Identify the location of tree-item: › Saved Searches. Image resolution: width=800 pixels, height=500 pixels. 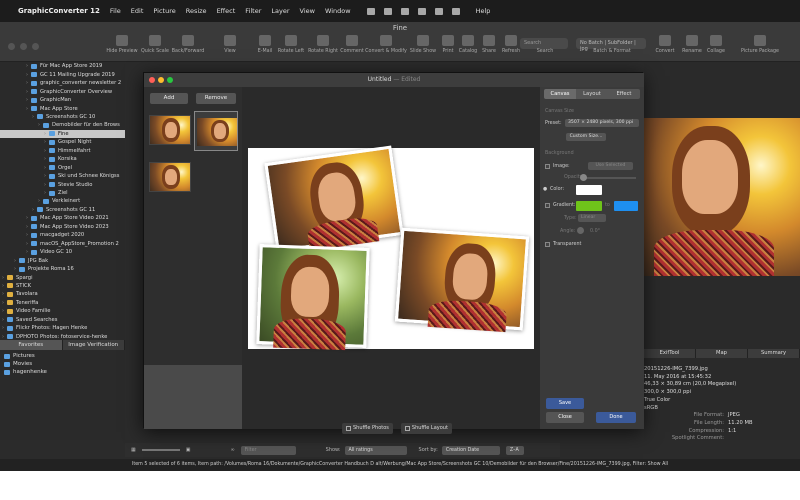
(62, 320).